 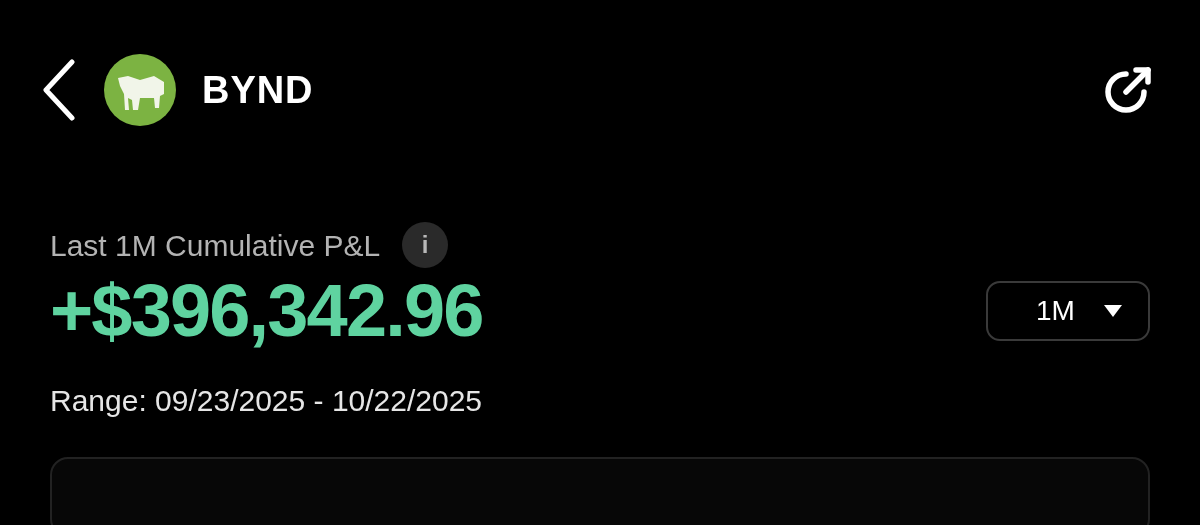 I want to click on pnl-value: +$396,342.96, so click(x=266, y=311).